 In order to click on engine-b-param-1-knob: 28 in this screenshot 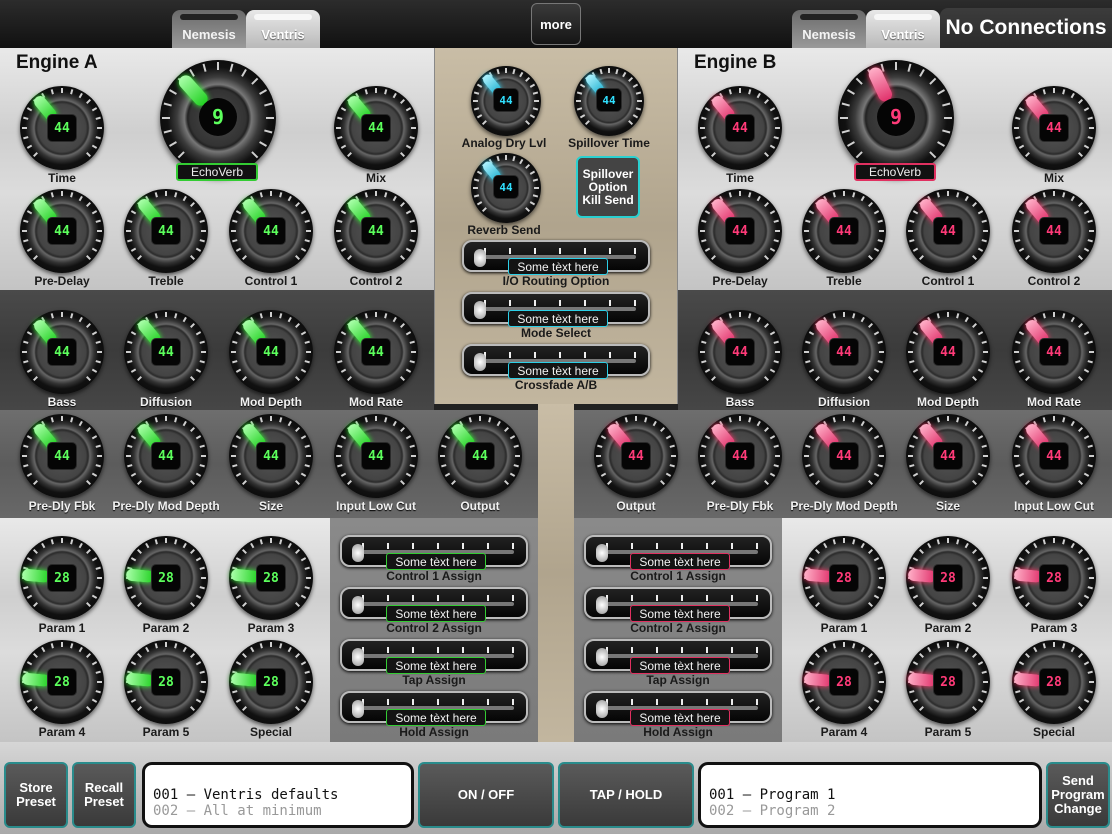, I will do `click(844, 578)`.